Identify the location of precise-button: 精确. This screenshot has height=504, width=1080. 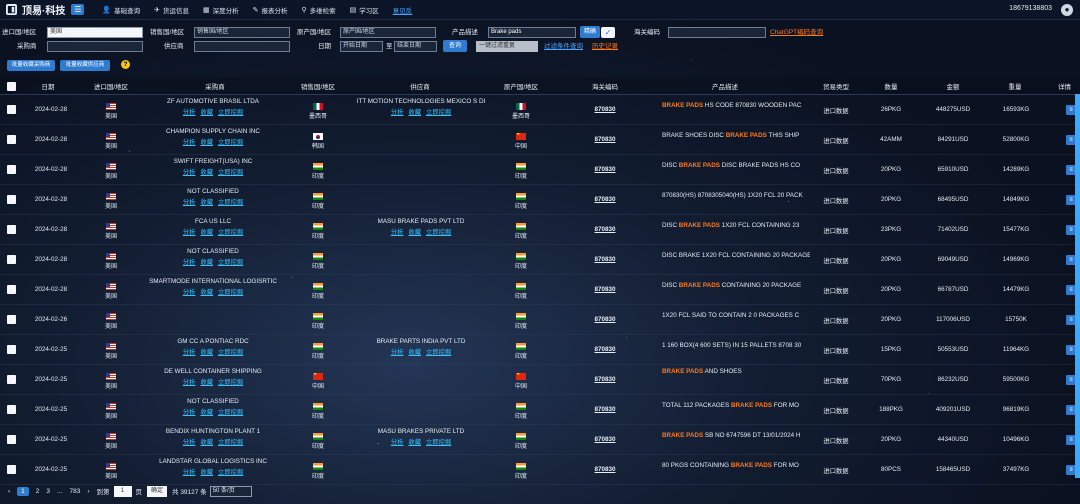
(590, 32).